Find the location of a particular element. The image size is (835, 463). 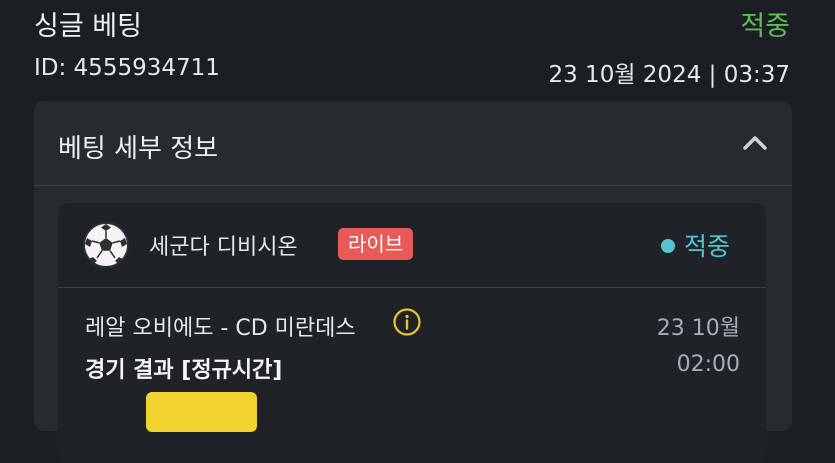

result-dot-icon is located at coordinates (668, 246).